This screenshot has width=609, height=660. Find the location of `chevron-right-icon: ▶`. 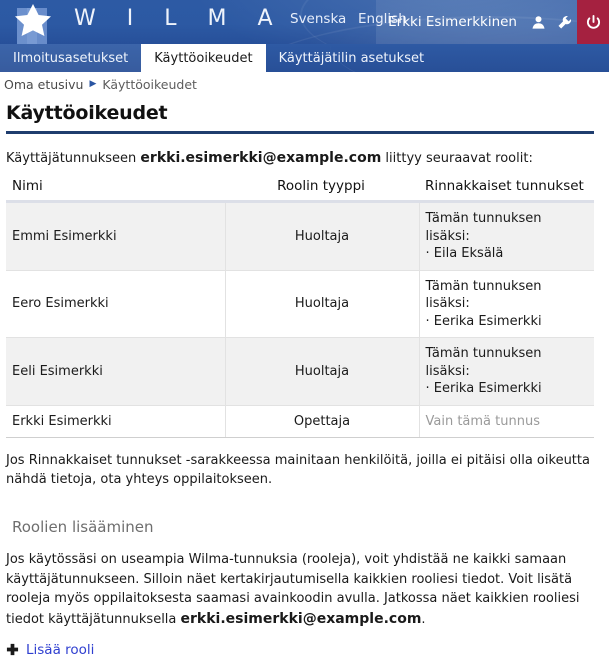

chevron-right-icon: ▶ is located at coordinates (93, 83).